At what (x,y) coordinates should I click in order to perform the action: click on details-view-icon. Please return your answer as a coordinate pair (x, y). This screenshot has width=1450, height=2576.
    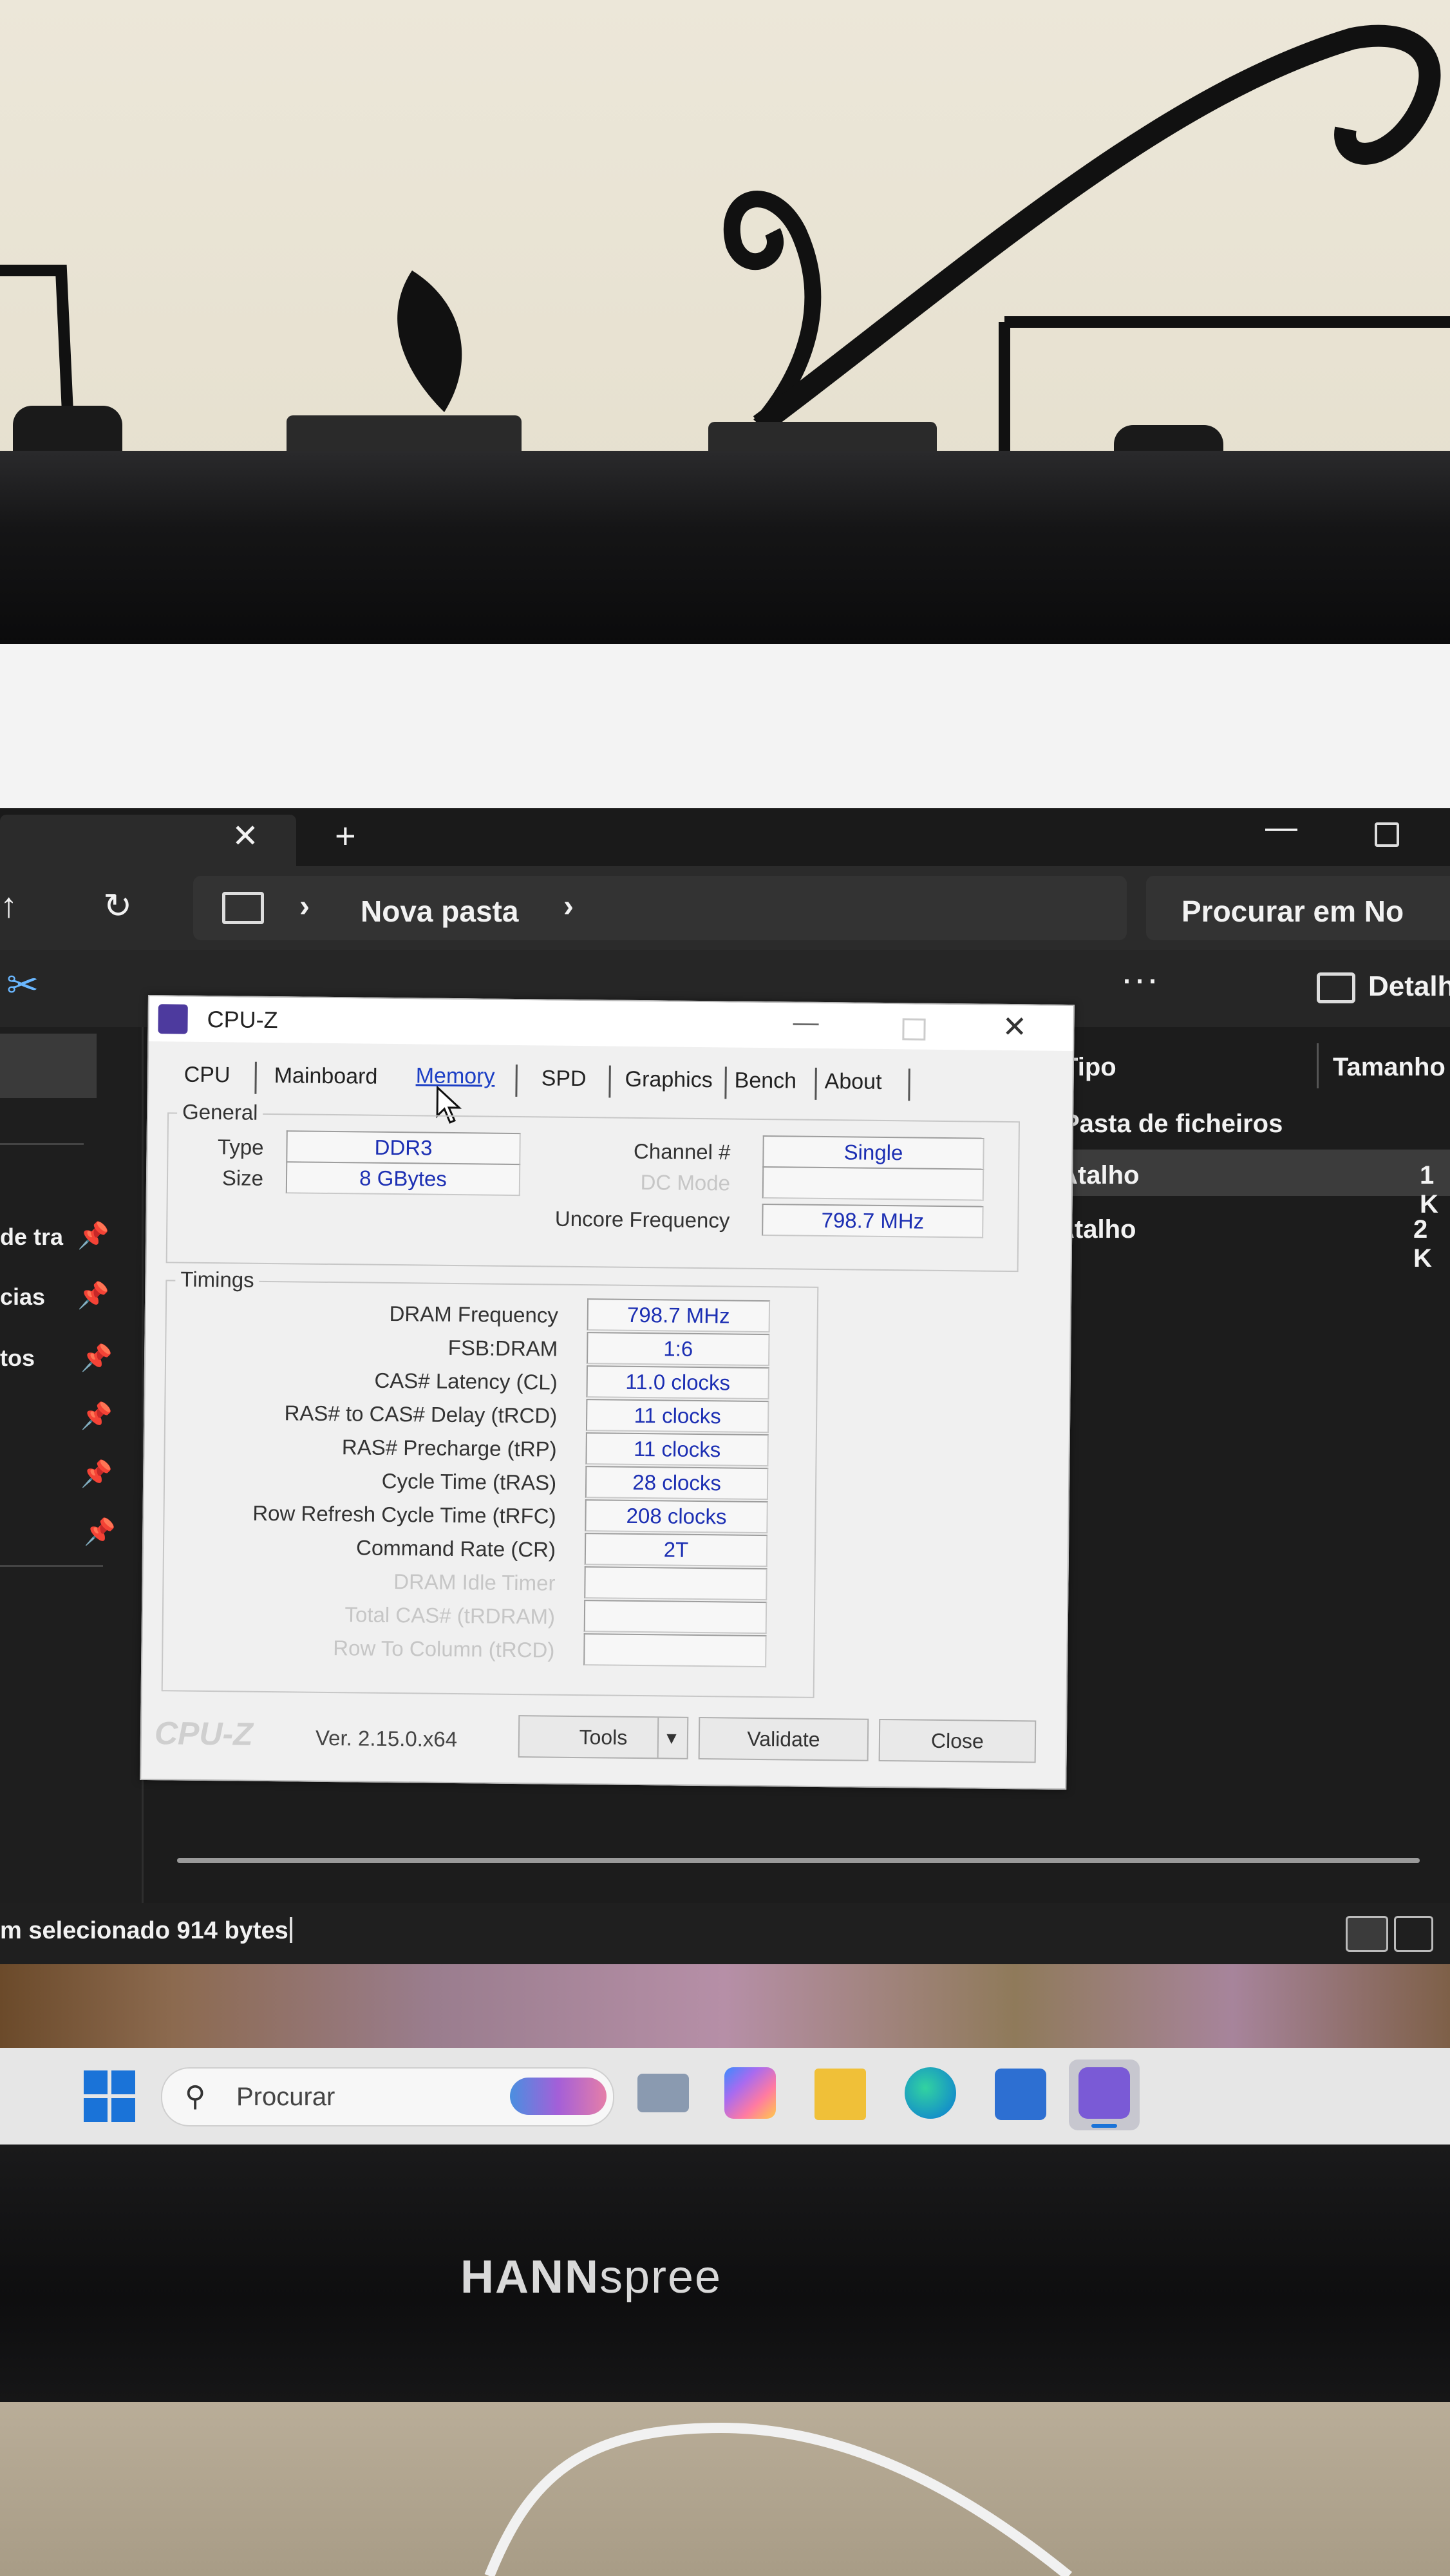
    Looking at the image, I should click on (1367, 1934).